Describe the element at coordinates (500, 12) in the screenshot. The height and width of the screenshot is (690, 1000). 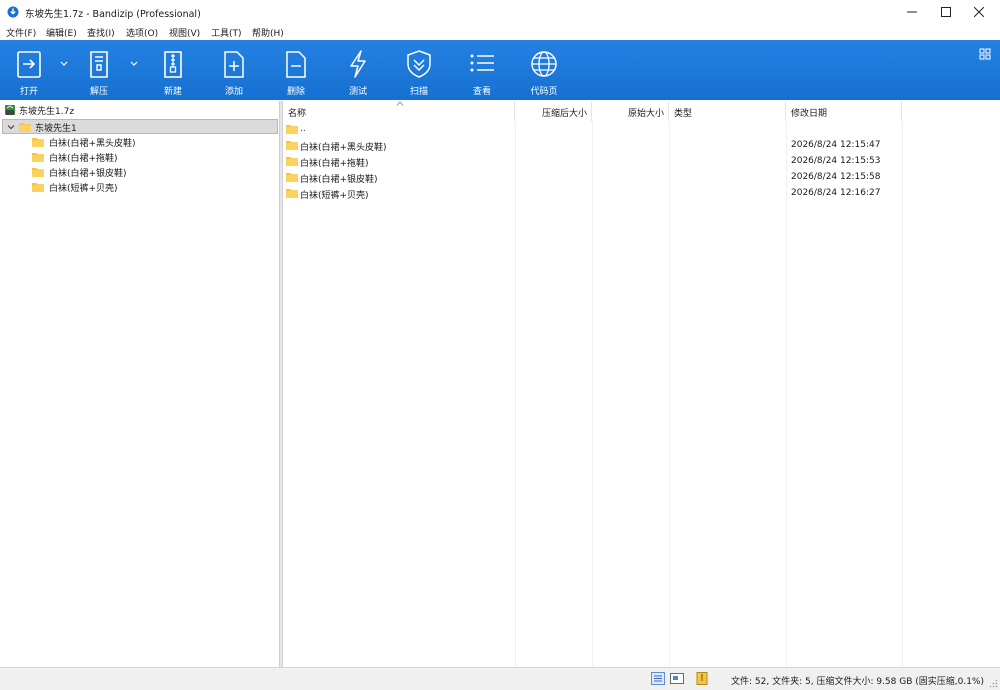
I see `title-bar: 东坡先生1.7z - Bandizip (Professional)` at that location.